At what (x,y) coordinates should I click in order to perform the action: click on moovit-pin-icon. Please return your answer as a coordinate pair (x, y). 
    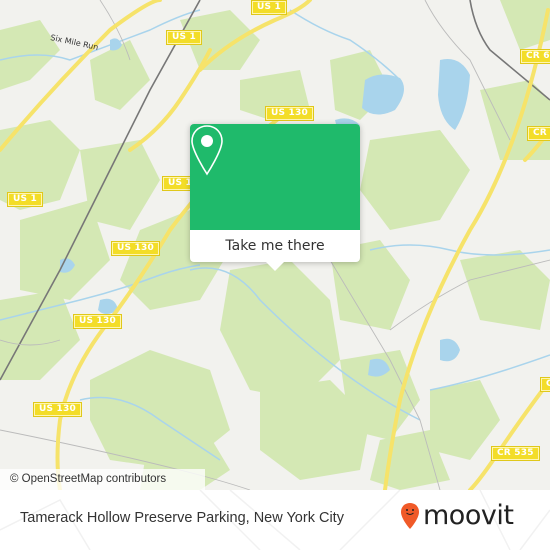
    Looking at the image, I should click on (410, 516).